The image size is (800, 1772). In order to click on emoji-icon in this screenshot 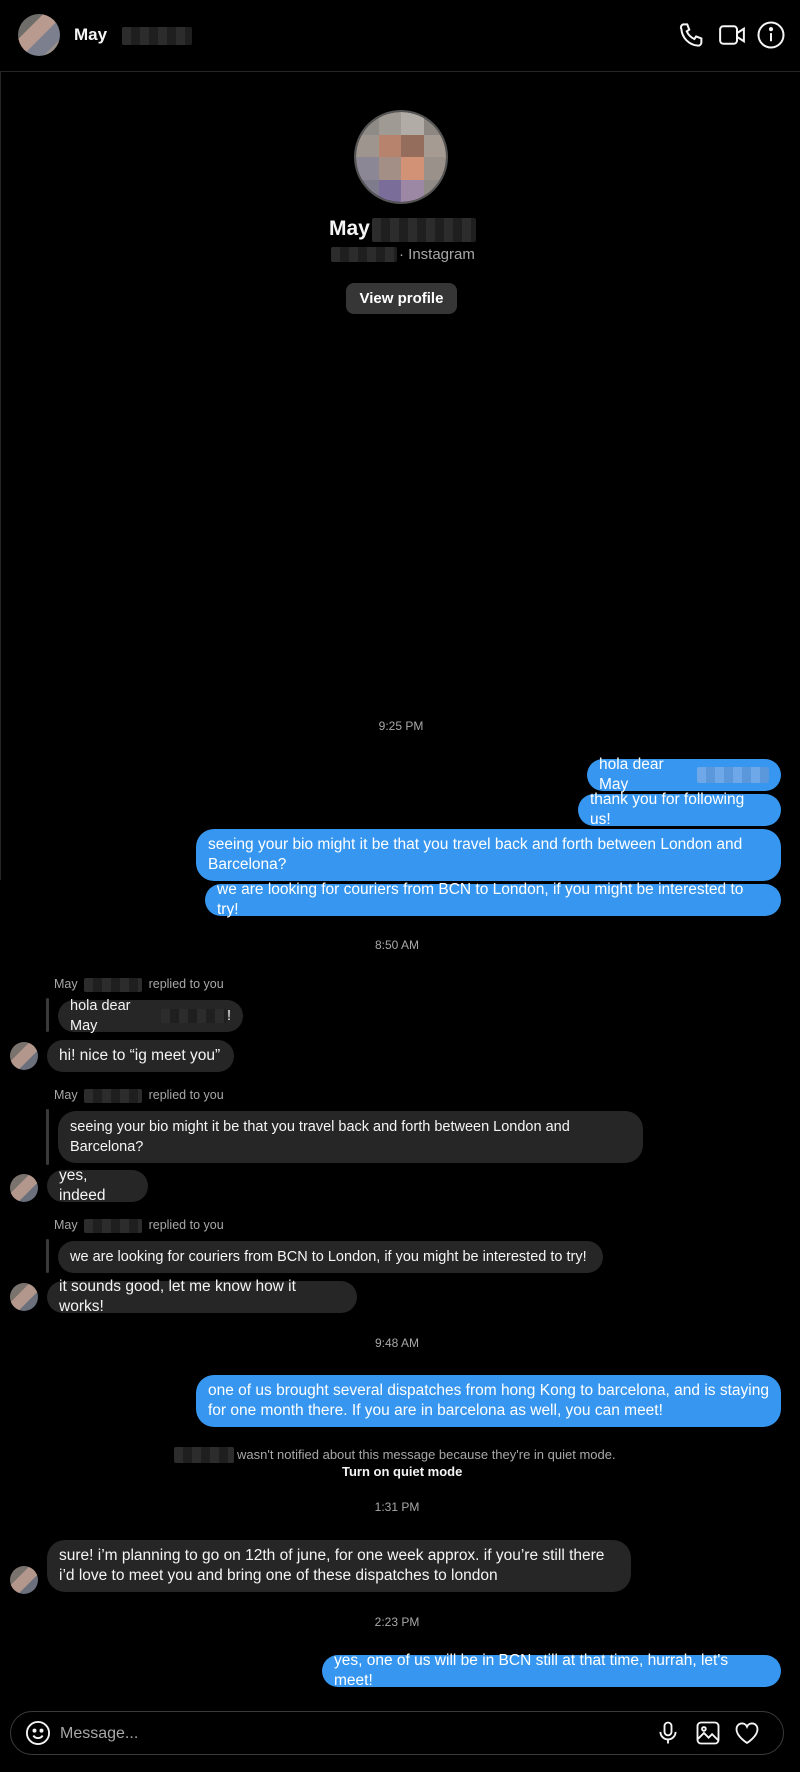, I will do `click(38, 1733)`.